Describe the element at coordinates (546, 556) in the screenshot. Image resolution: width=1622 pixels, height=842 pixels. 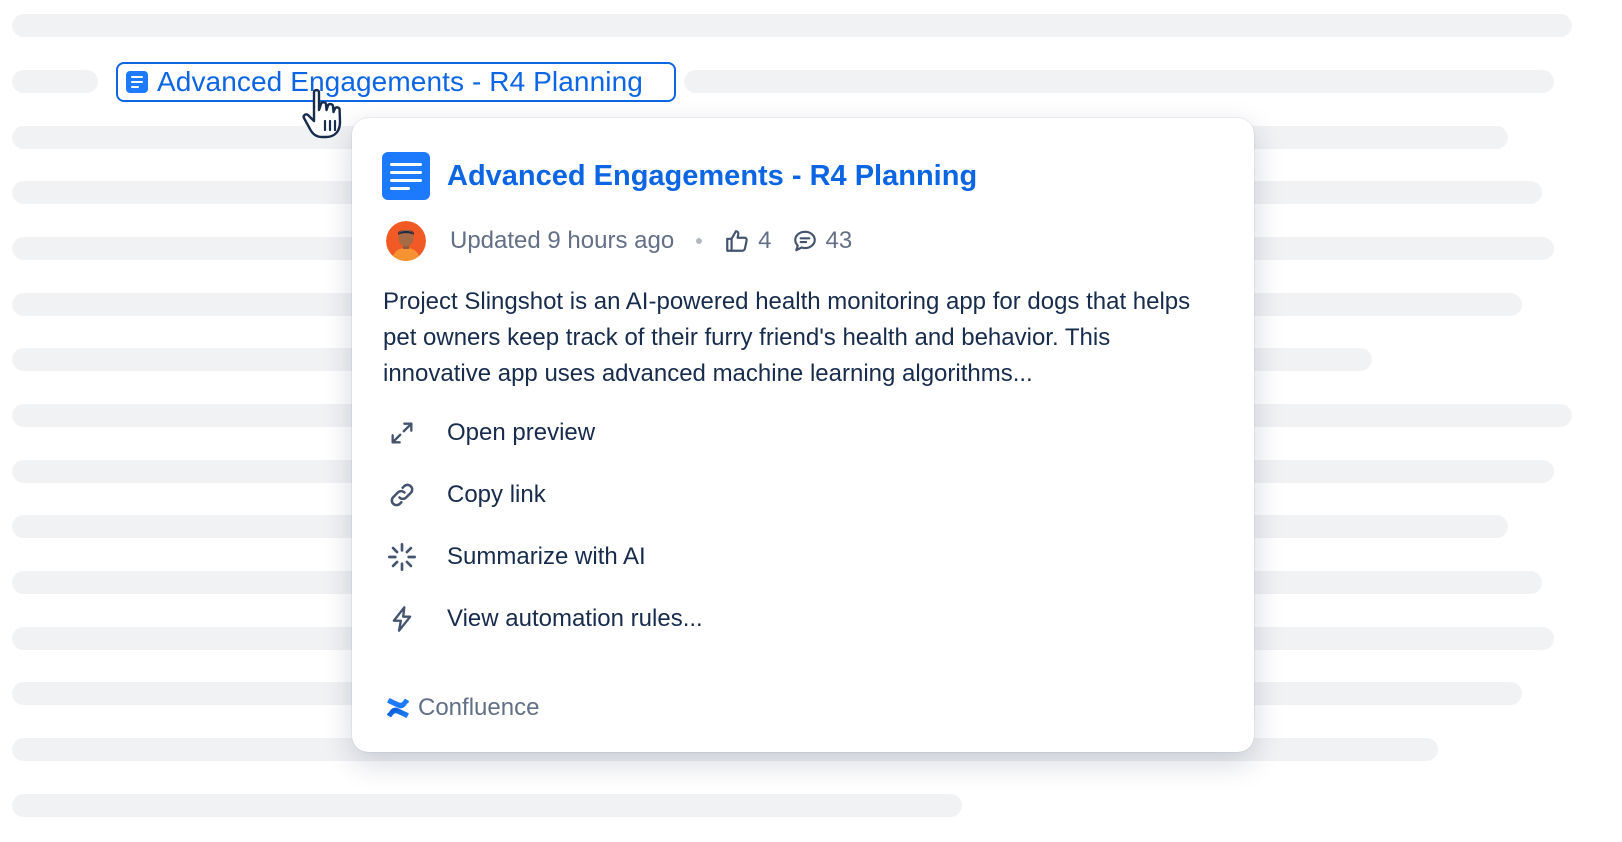
I see `action-label: Summarize with AI` at that location.